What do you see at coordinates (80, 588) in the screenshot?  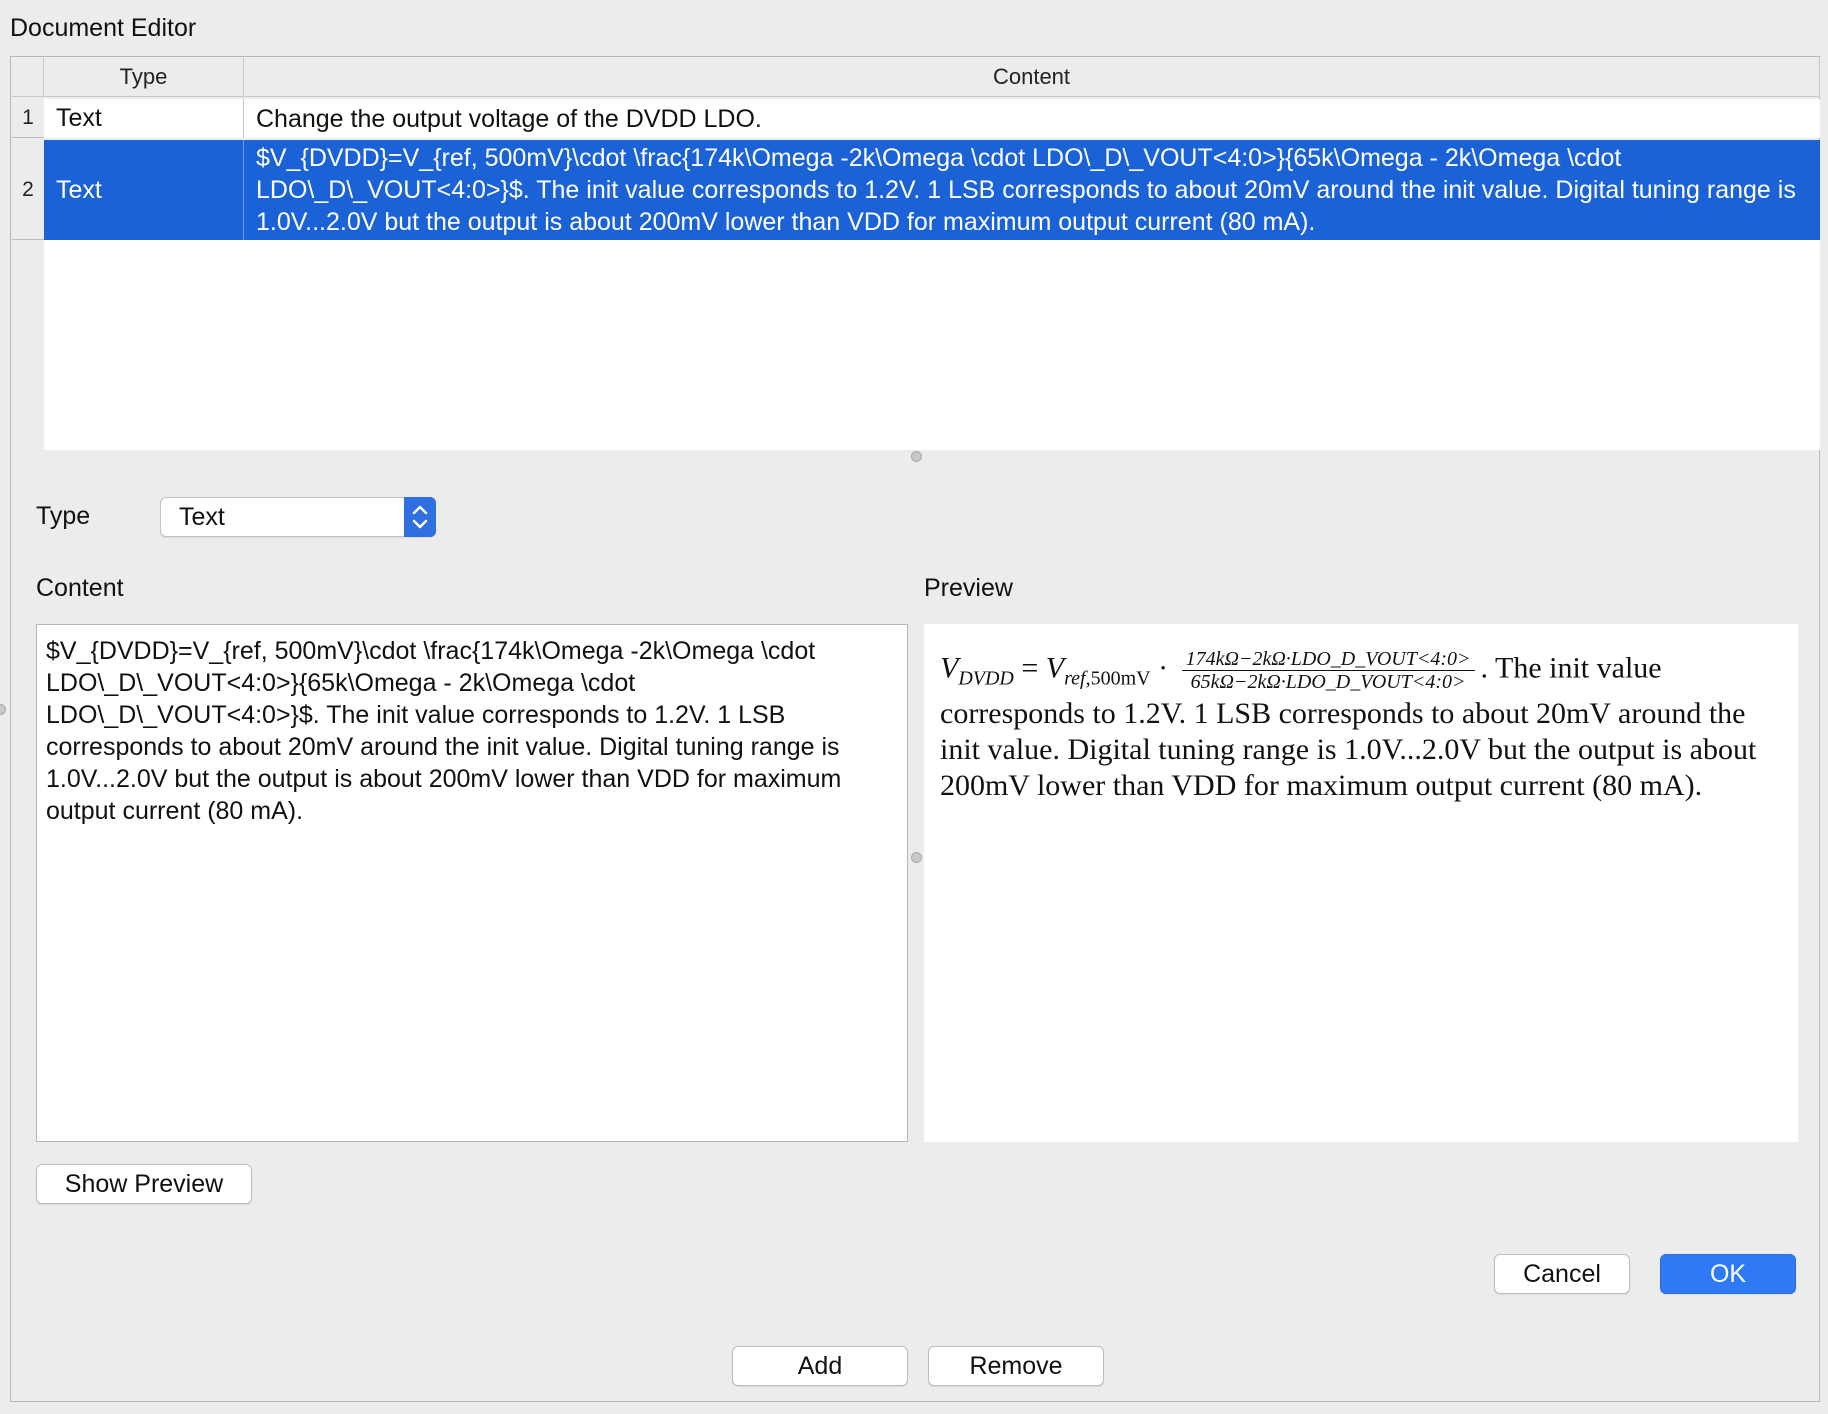 I see `content-label: Content` at bounding box center [80, 588].